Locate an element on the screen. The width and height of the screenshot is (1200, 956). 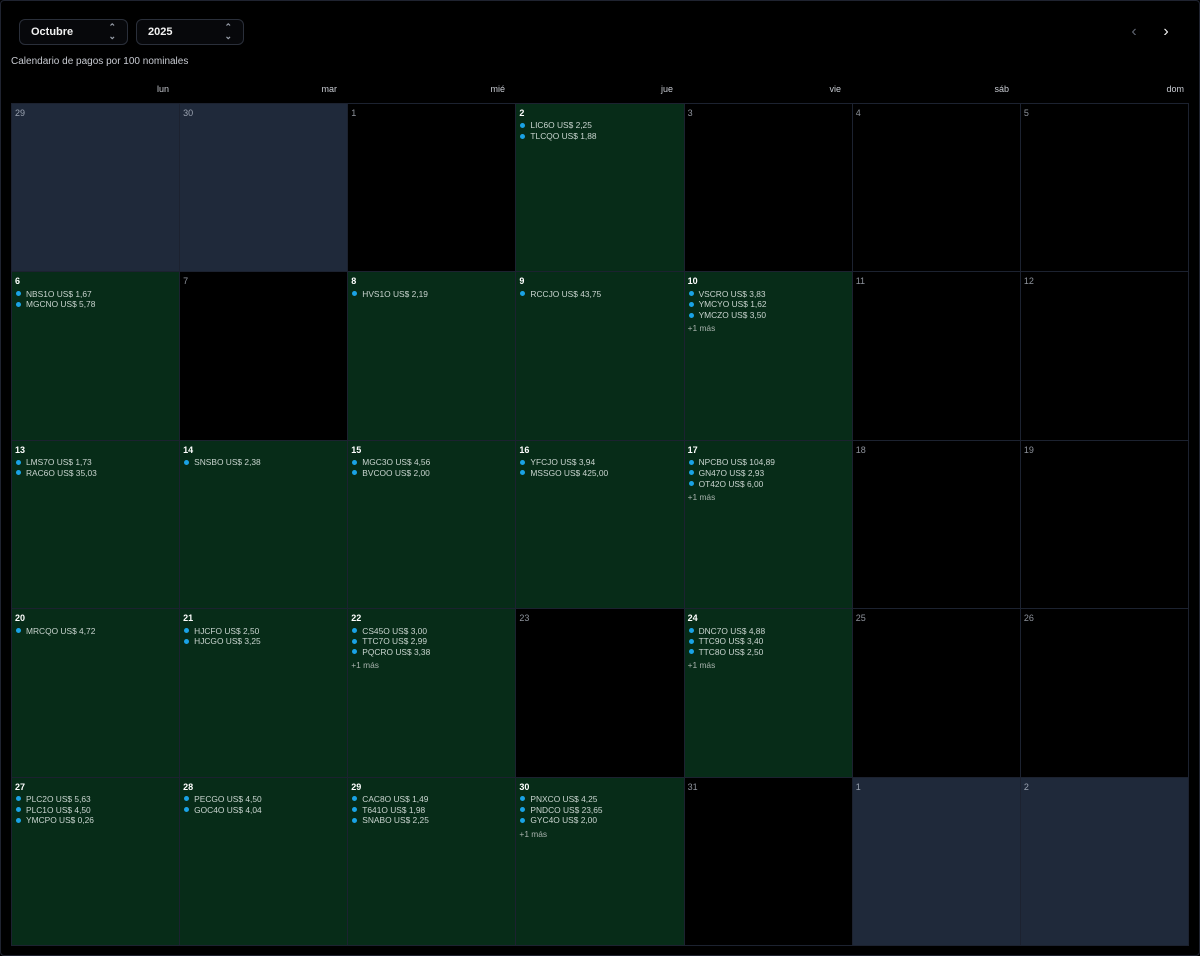
day-cell: 19 is located at coordinates (1104, 525).